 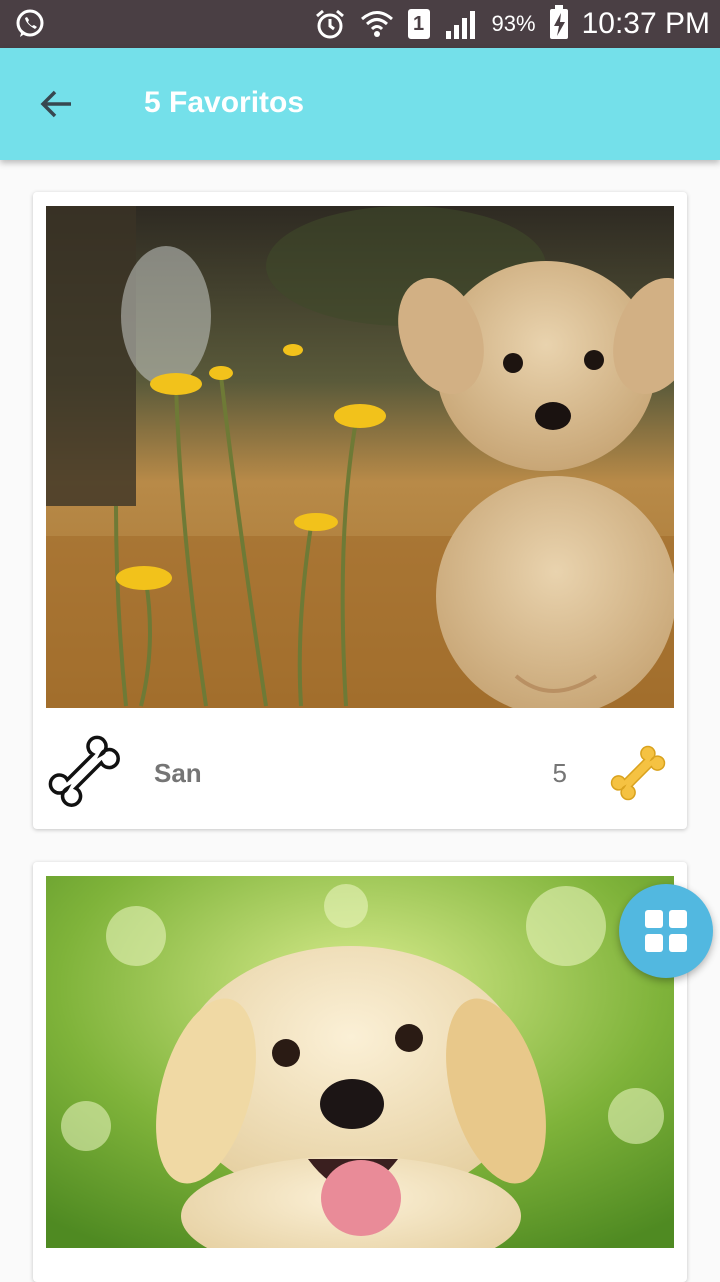 What do you see at coordinates (329, 24) in the screenshot?
I see `alarm-icon` at bounding box center [329, 24].